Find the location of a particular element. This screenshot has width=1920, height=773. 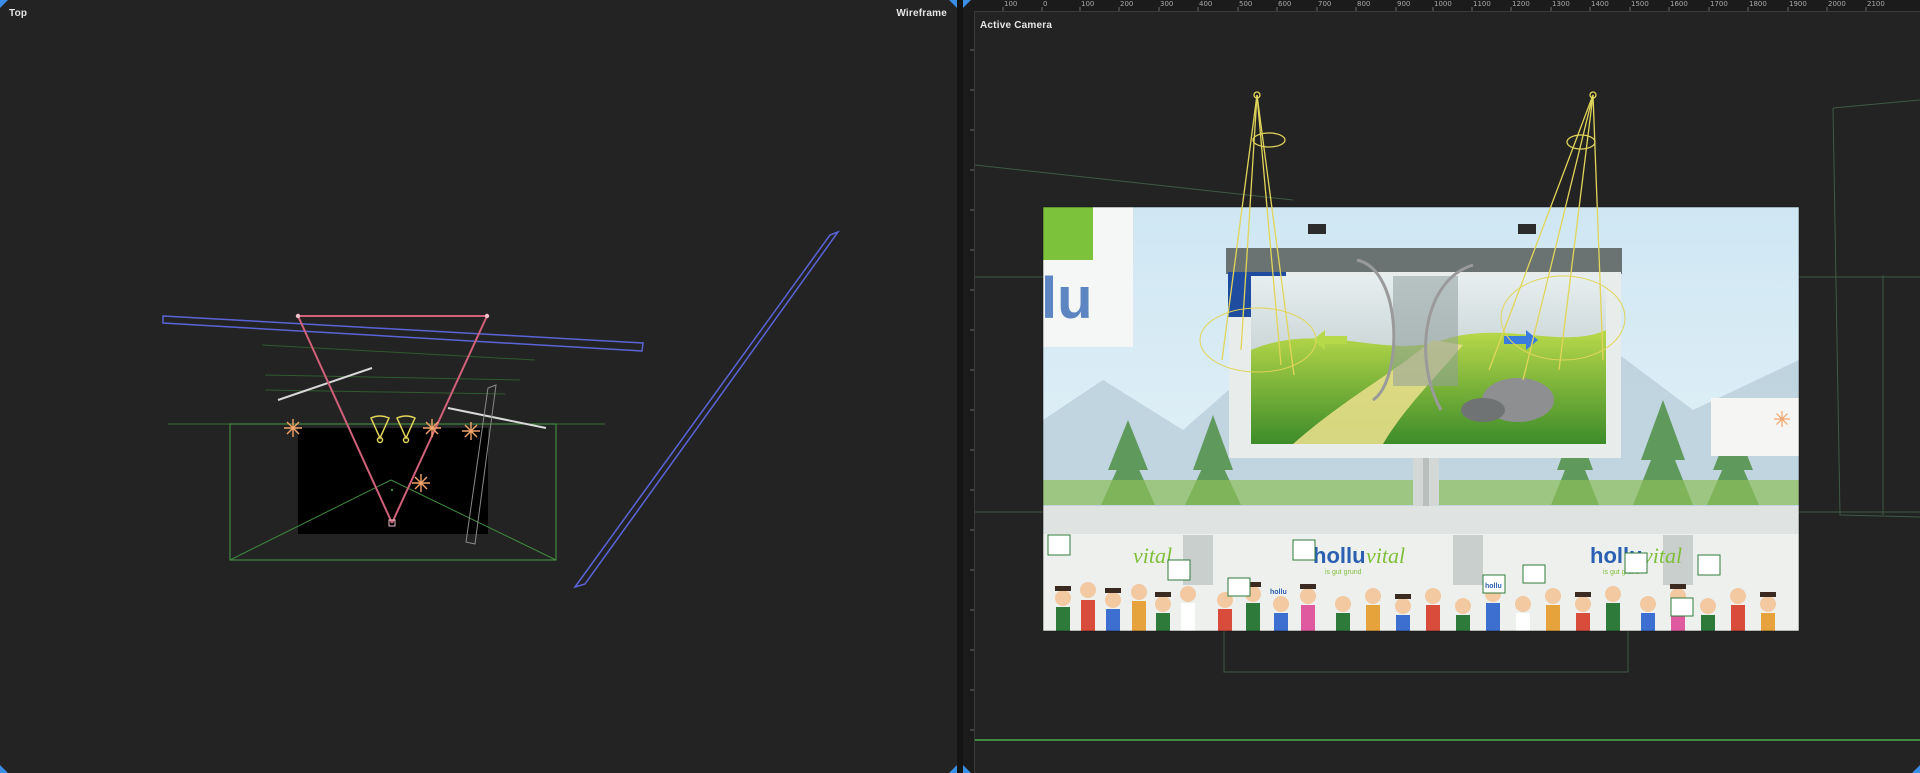

banner-tagline: is gut grund is located at coordinates (1343, 572).